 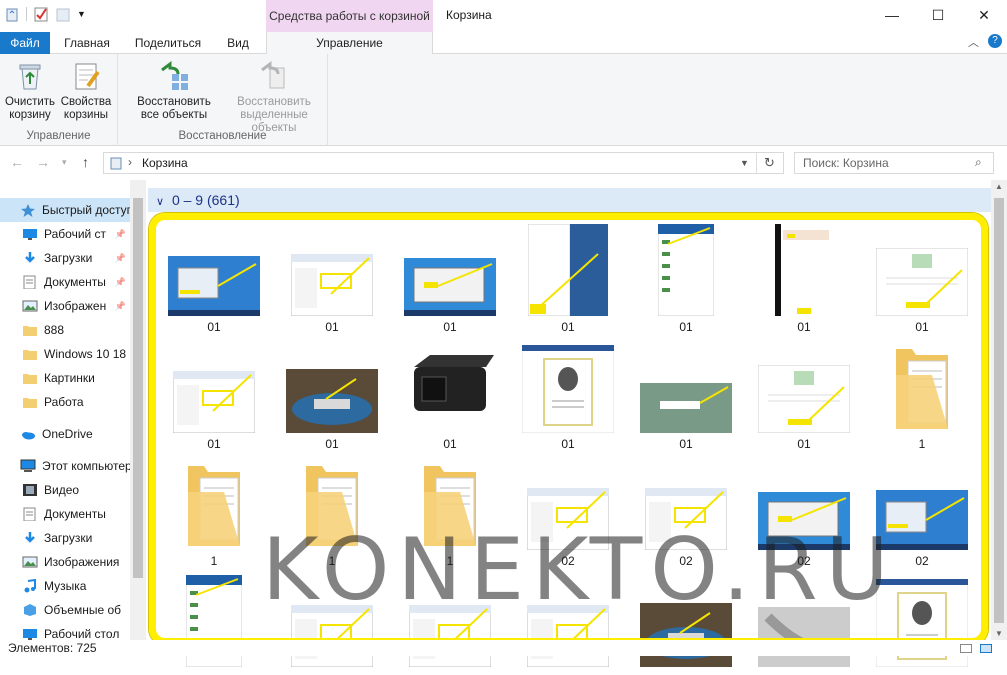 What do you see at coordinates (28, 210) in the screenshot?
I see `star-icon` at bounding box center [28, 210].